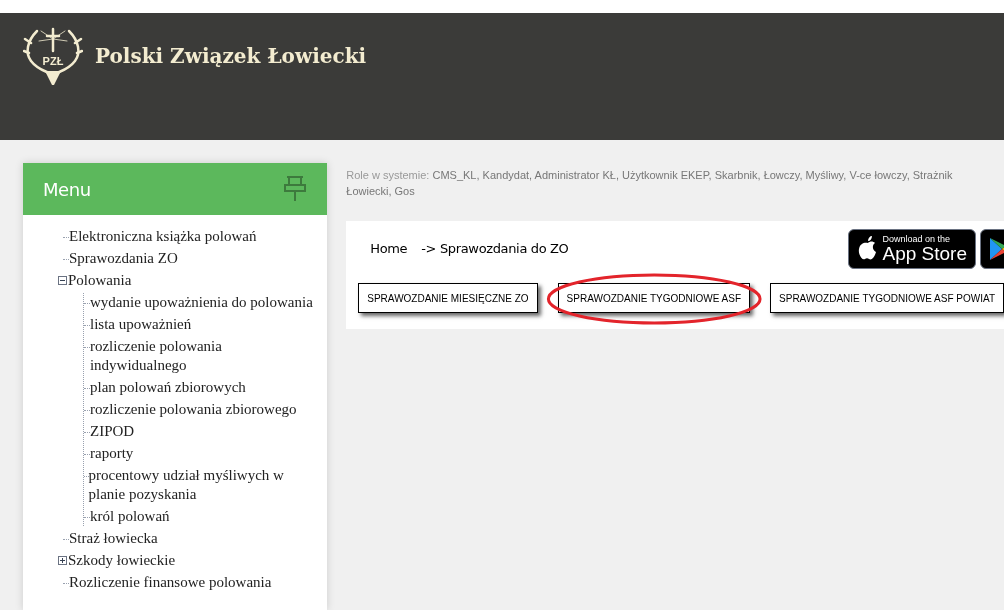 This screenshot has width=1004, height=610. What do you see at coordinates (100, 280) in the screenshot?
I see `menu-item: Polowania` at bounding box center [100, 280].